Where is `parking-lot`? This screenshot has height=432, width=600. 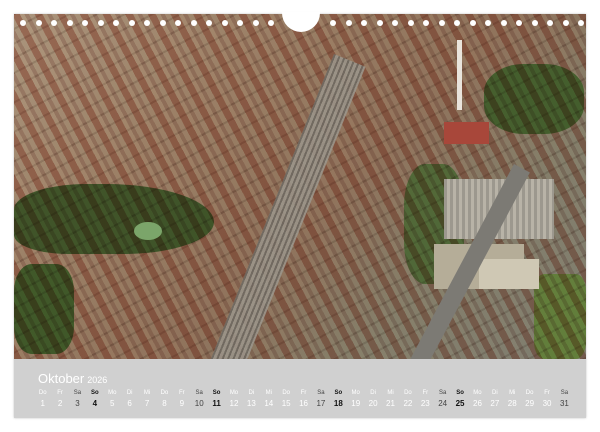
parking-lot is located at coordinates (509, 274).